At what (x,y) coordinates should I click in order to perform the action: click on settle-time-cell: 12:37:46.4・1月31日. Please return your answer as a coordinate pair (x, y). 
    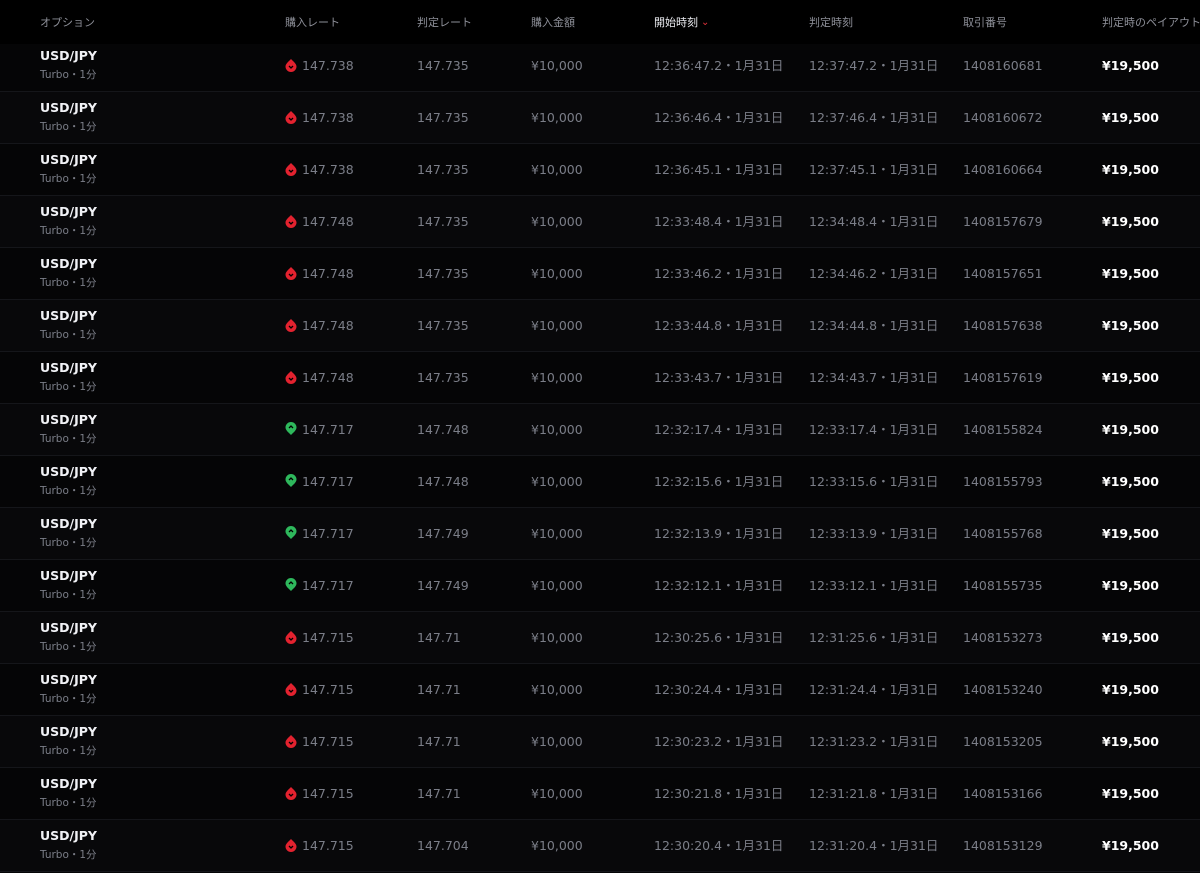
    Looking at the image, I should click on (874, 117).